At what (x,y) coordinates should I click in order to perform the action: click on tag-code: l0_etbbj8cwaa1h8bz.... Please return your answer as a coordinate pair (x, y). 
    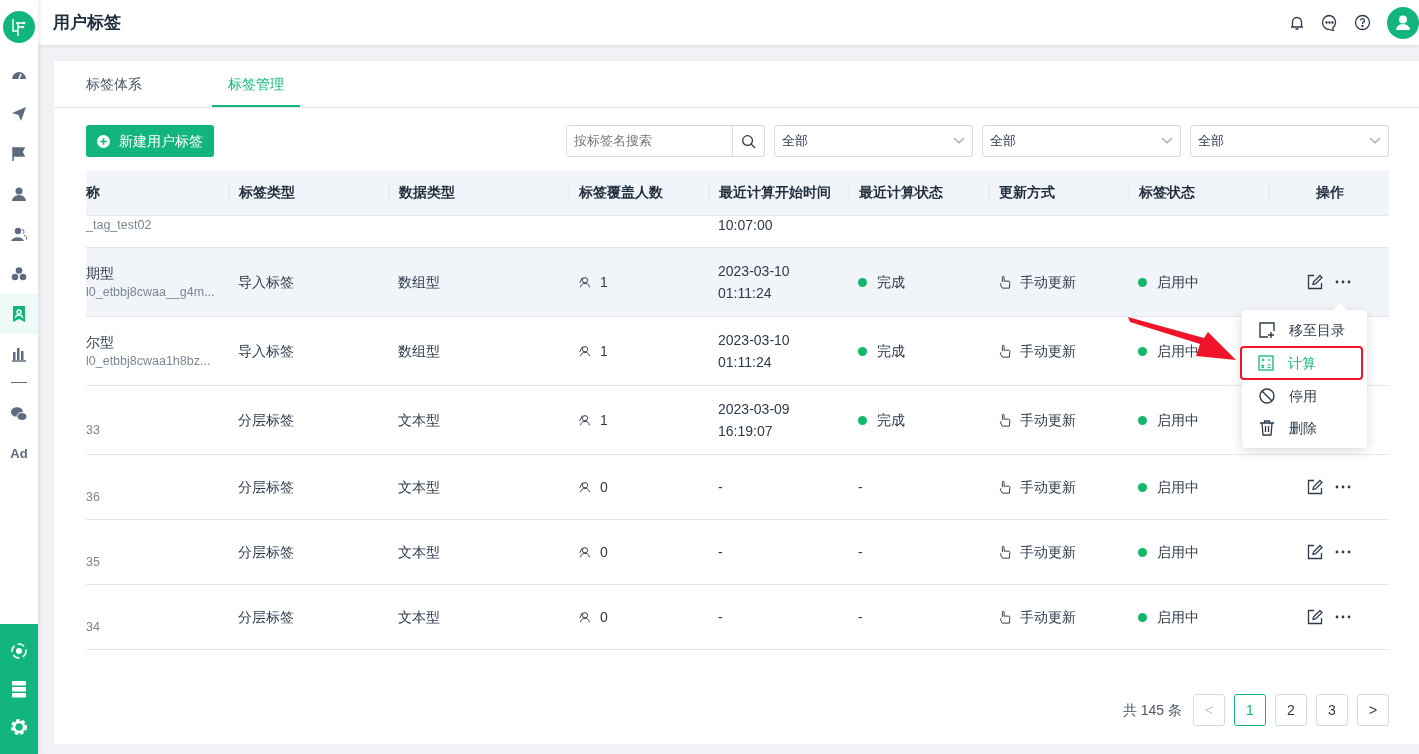
    Looking at the image, I should click on (149, 361).